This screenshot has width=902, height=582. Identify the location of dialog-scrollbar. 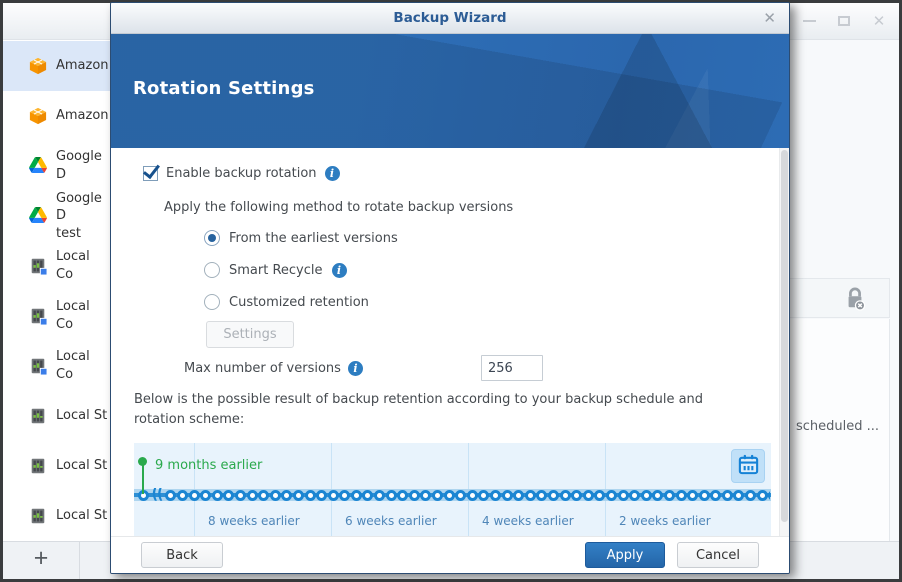
(784, 342).